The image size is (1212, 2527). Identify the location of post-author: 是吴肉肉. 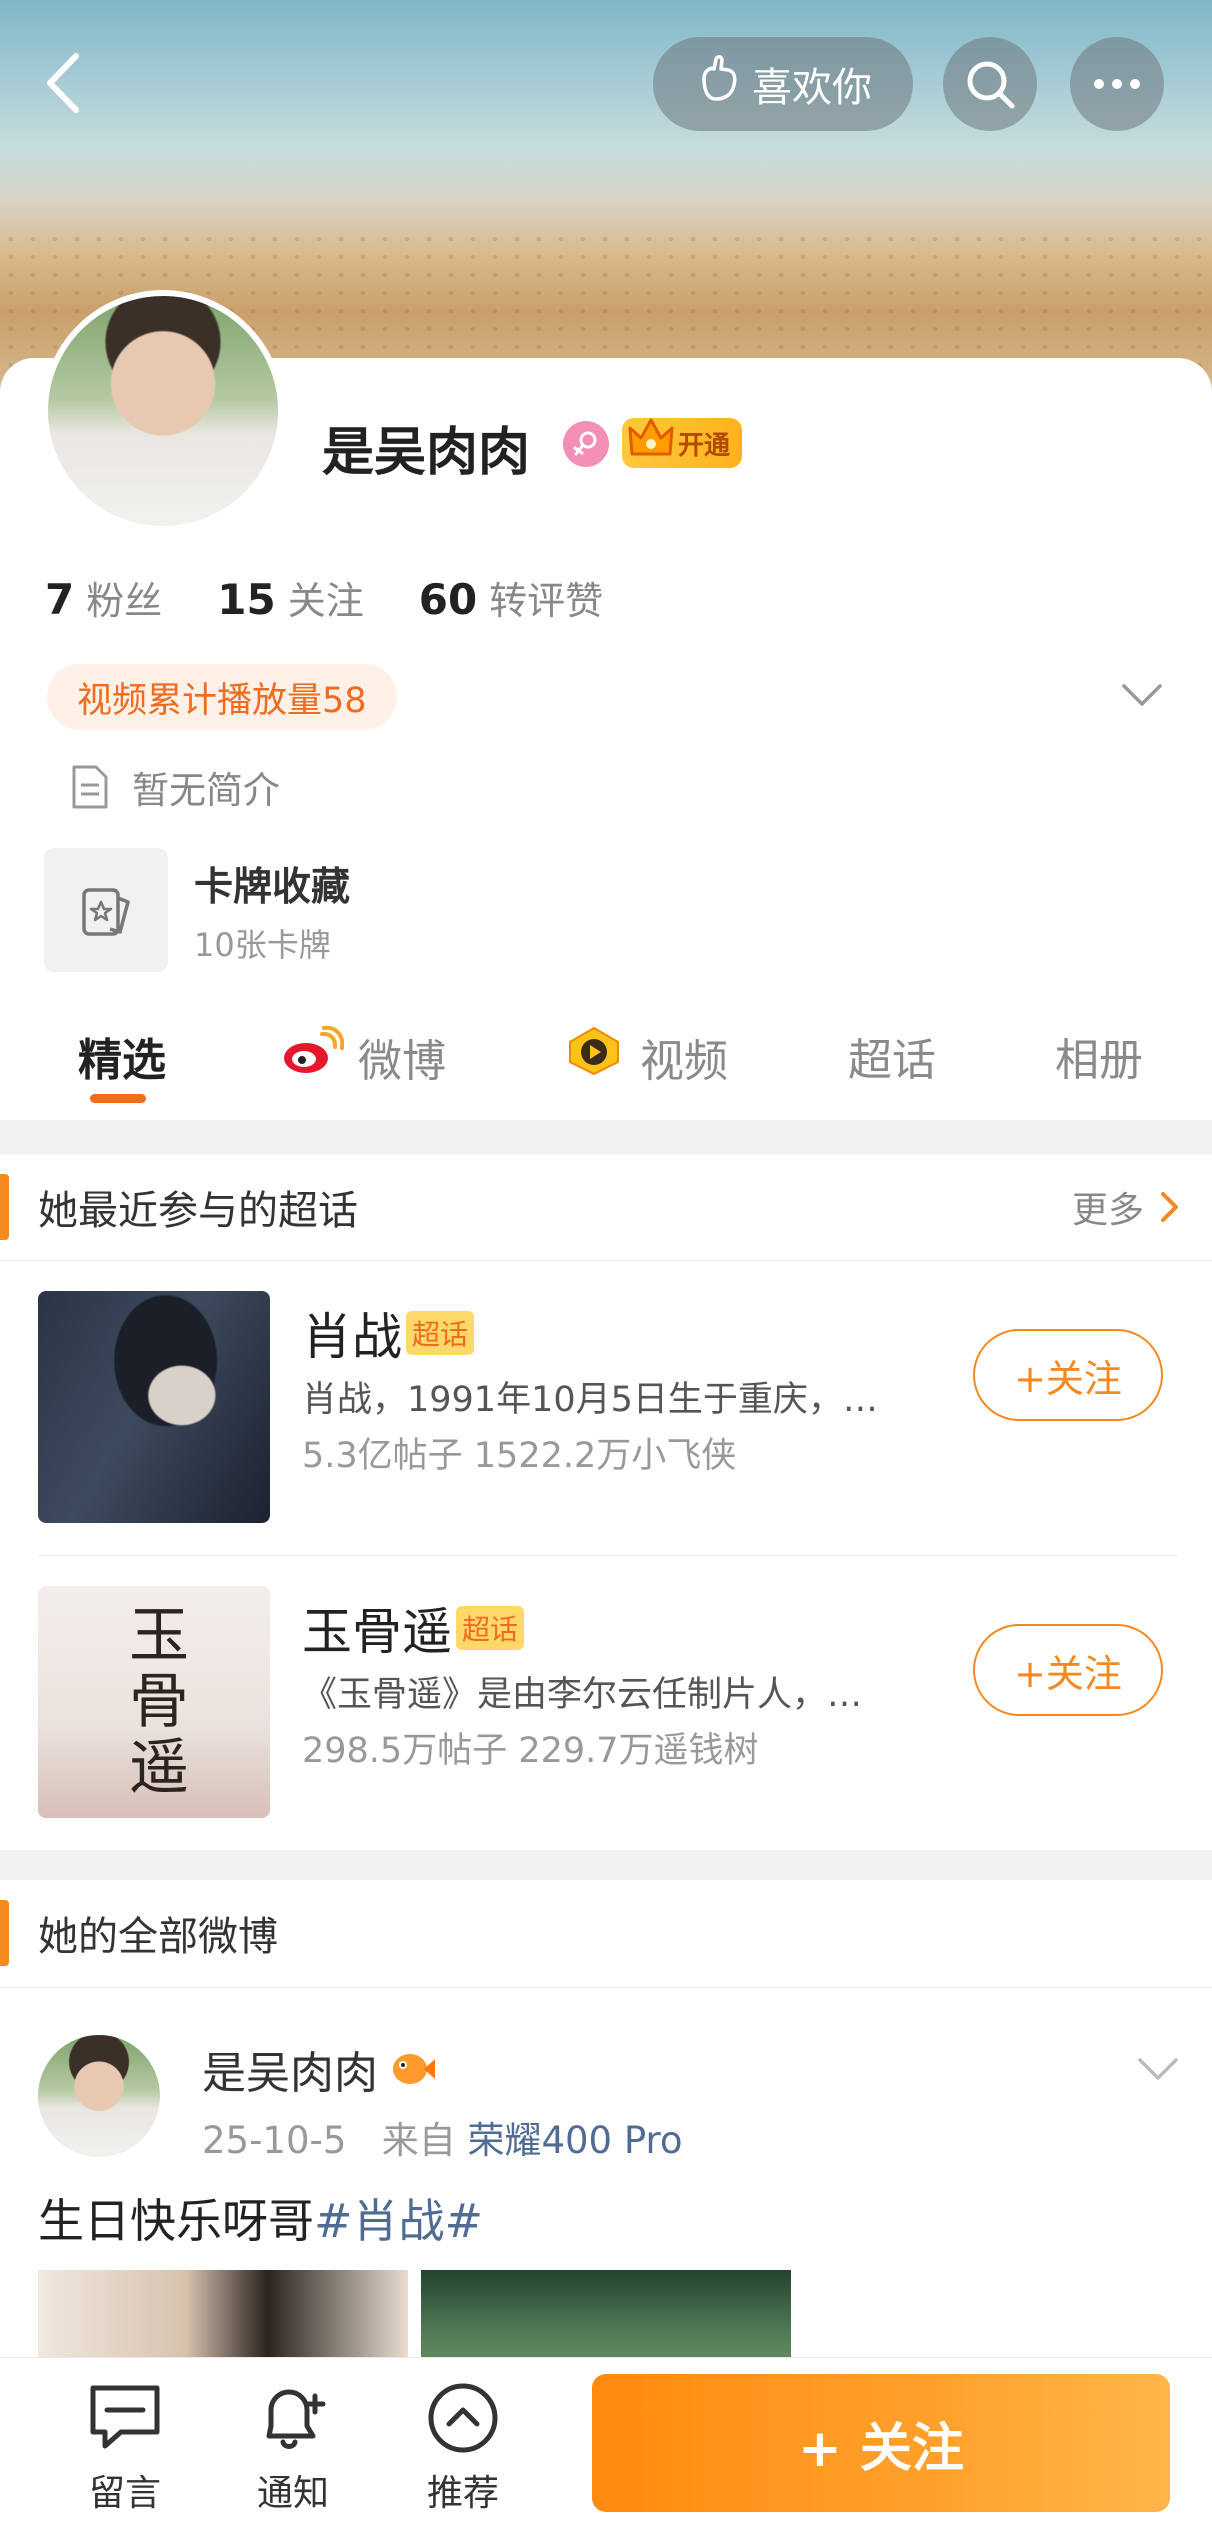
(319, 2069).